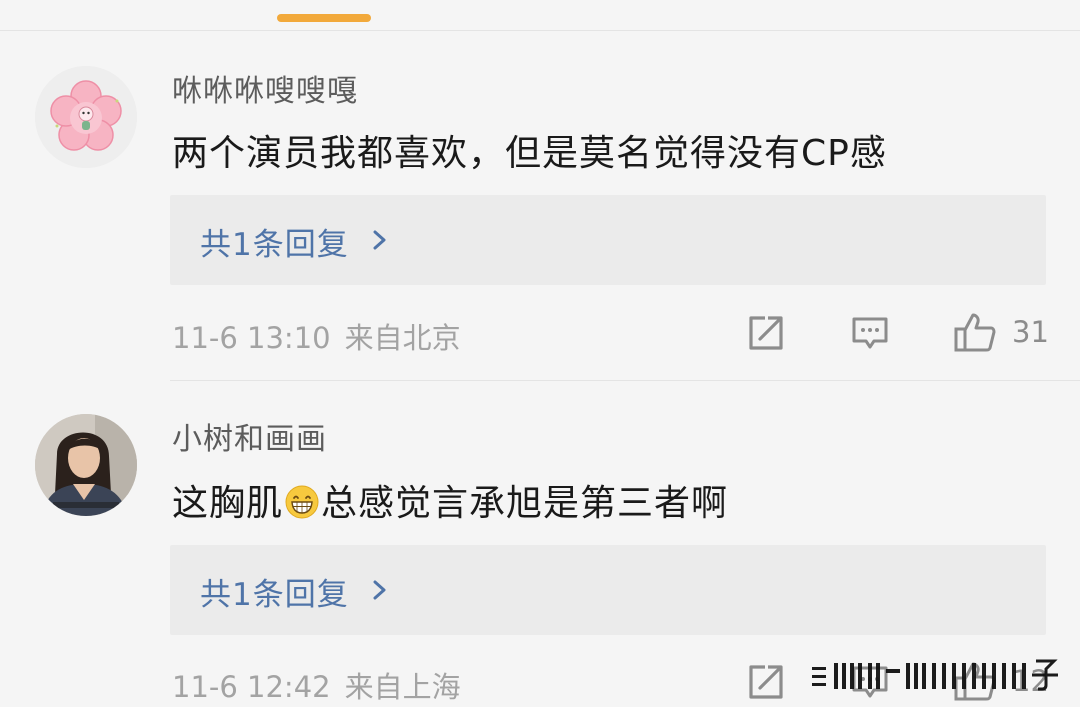 The width and height of the screenshot is (1080, 707). What do you see at coordinates (228, 503) in the screenshot?
I see `comment-text-part: 这胸肌` at bounding box center [228, 503].